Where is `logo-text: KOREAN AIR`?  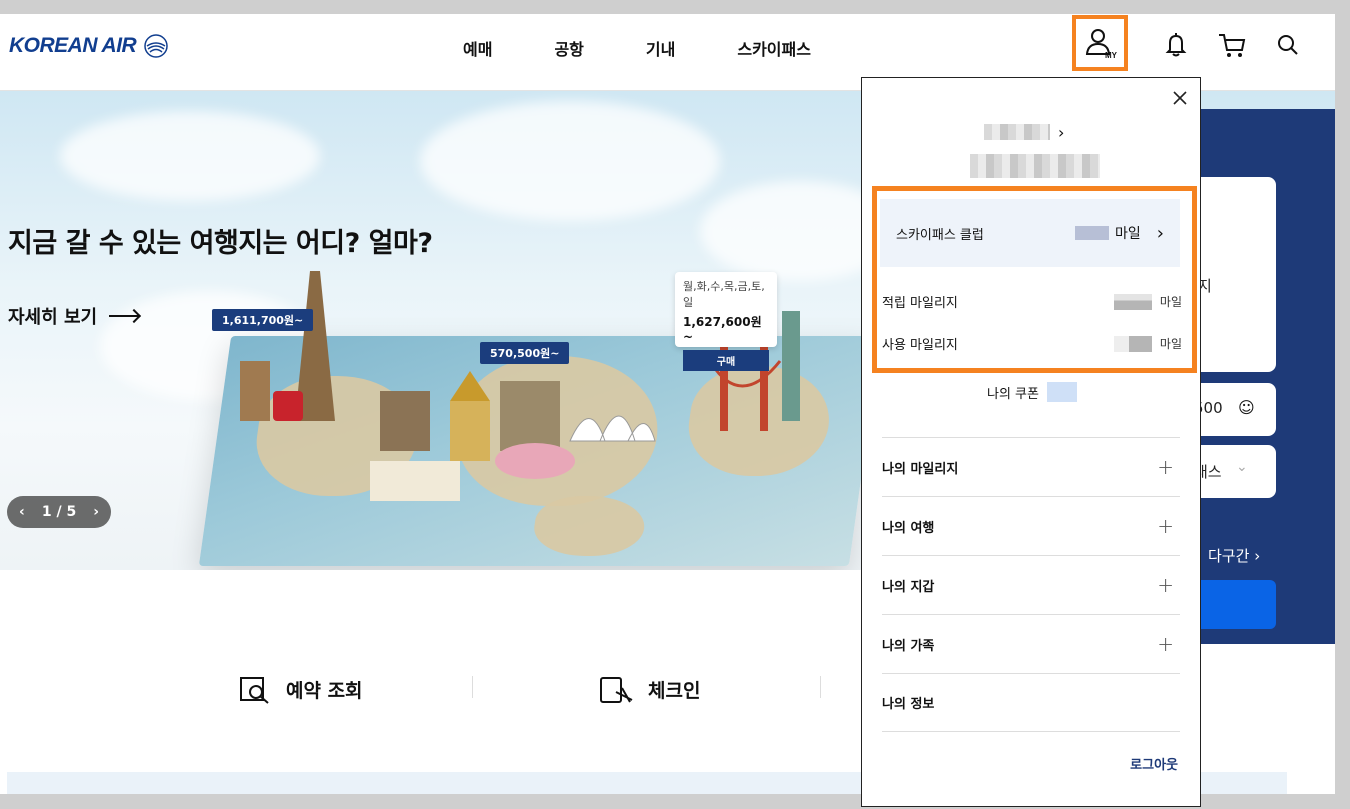 logo-text: KOREAN AIR is located at coordinates (73, 45).